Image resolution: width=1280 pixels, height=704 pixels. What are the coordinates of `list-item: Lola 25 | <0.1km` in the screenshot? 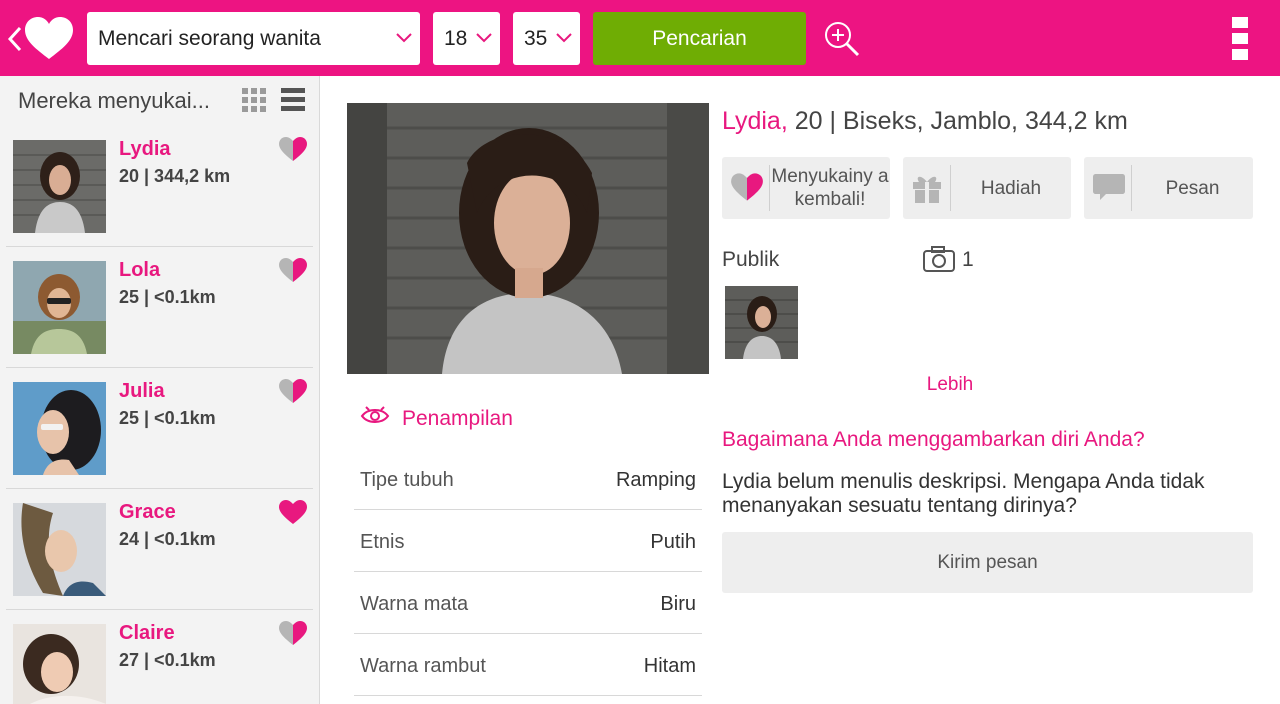 It's located at (159, 307).